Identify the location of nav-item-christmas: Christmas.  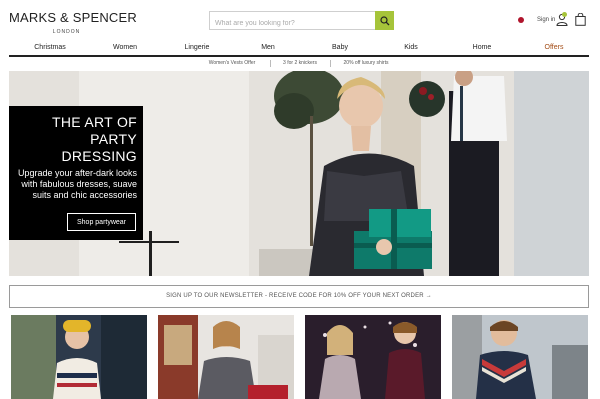
(50, 47).